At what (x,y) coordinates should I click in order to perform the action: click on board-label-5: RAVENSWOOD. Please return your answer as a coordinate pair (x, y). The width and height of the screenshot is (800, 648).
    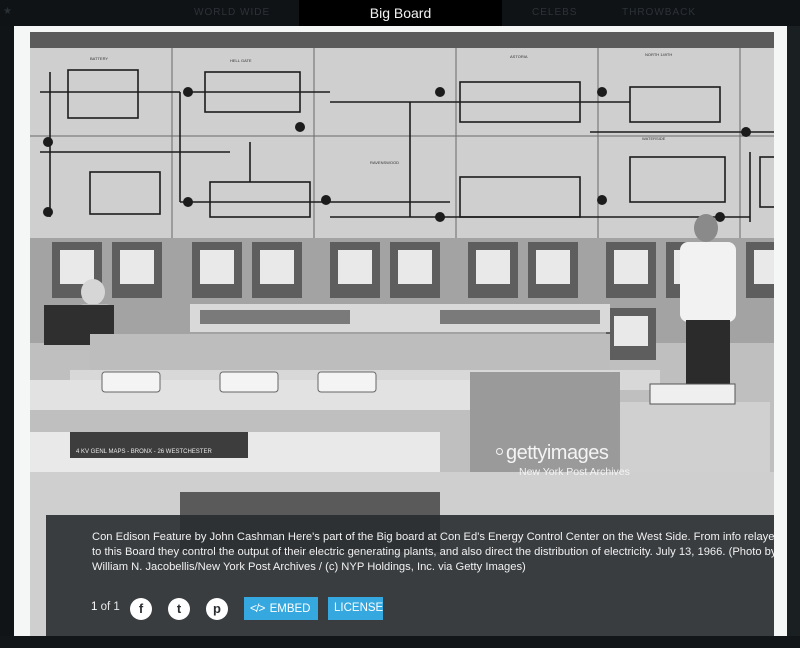
    Looking at the image, I should click on (384, 162).